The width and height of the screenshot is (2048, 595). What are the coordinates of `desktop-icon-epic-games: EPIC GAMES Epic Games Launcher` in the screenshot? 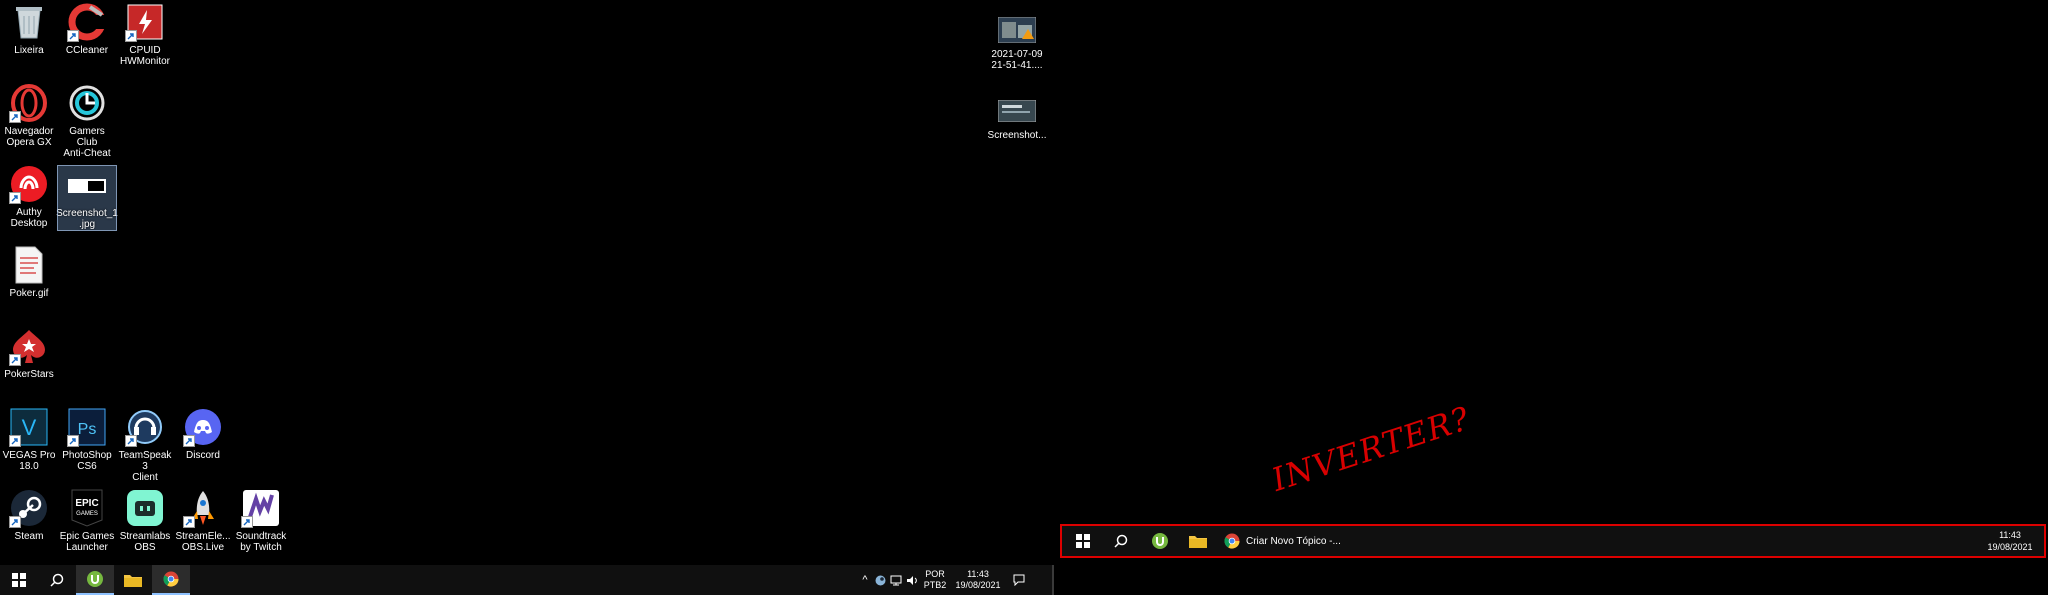 It's located at (87, 520).